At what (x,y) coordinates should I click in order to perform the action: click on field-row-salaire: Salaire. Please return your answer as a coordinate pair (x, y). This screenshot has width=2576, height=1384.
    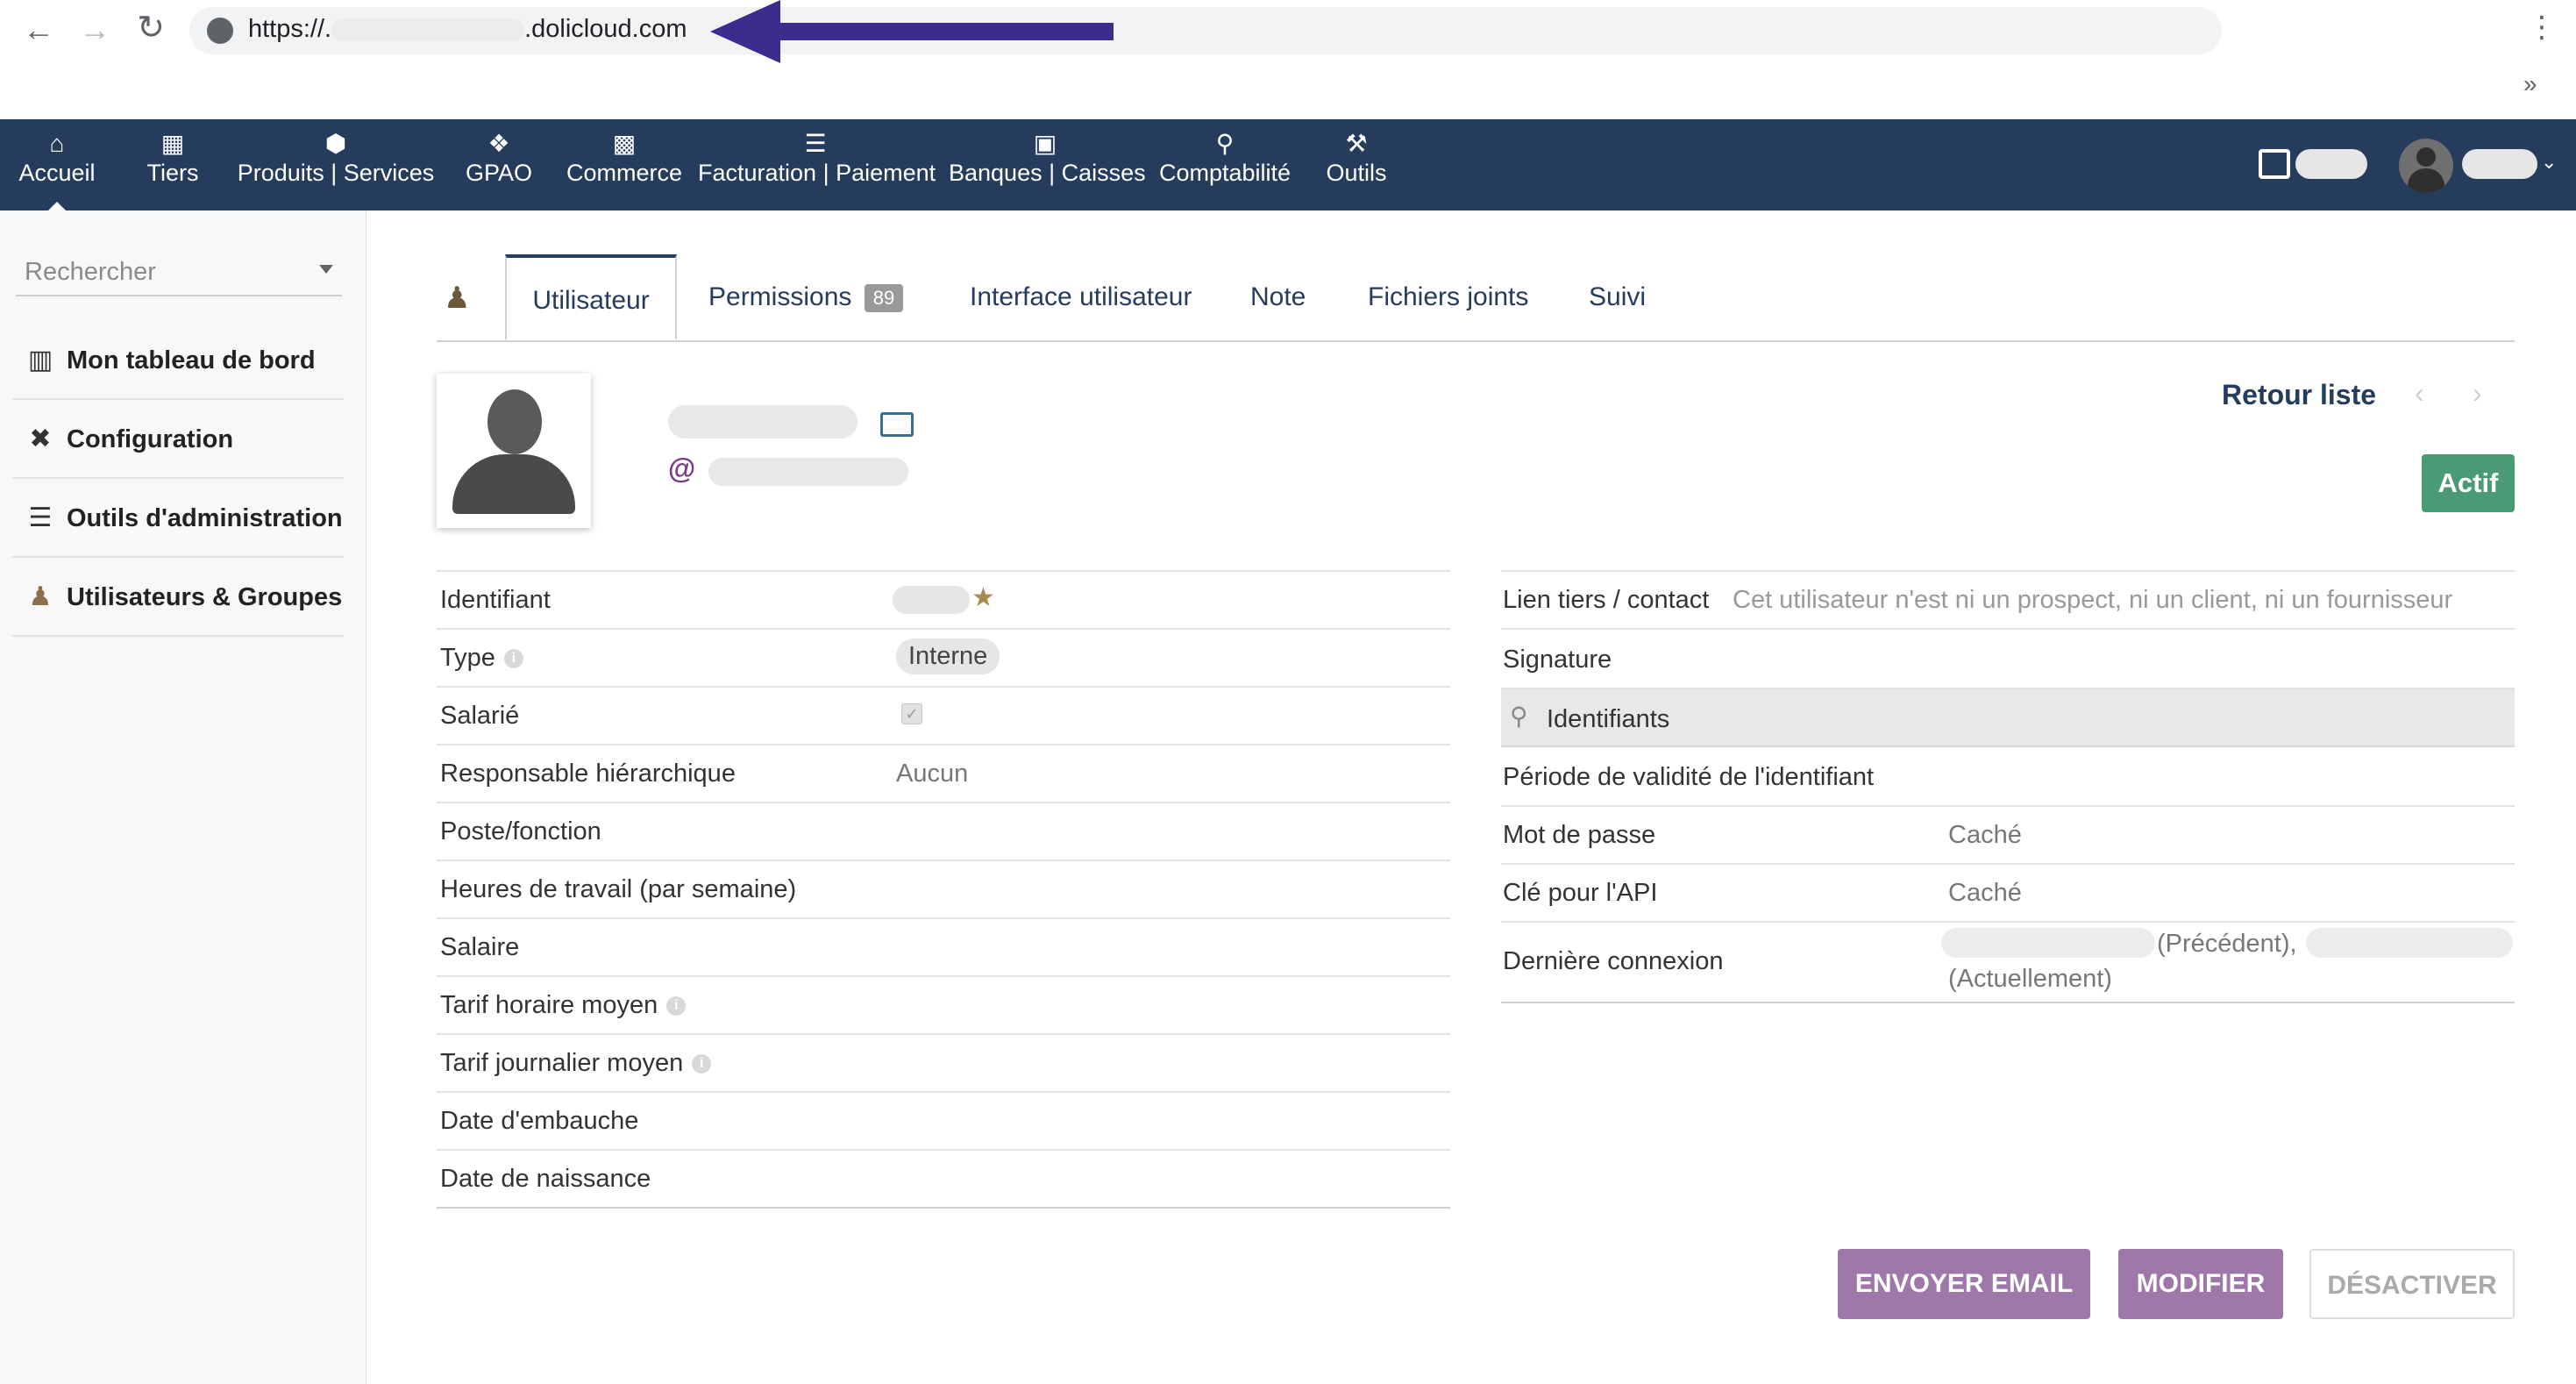
    Looking at the image, I should click on (943, 948).